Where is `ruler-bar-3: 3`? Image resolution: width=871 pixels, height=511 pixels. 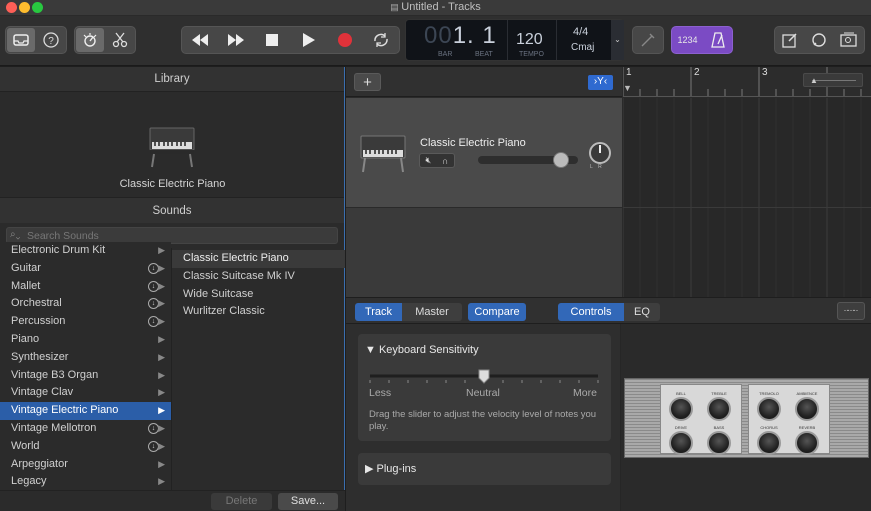
ruler-bar-3: 3 is located at coordinates (765, 72).